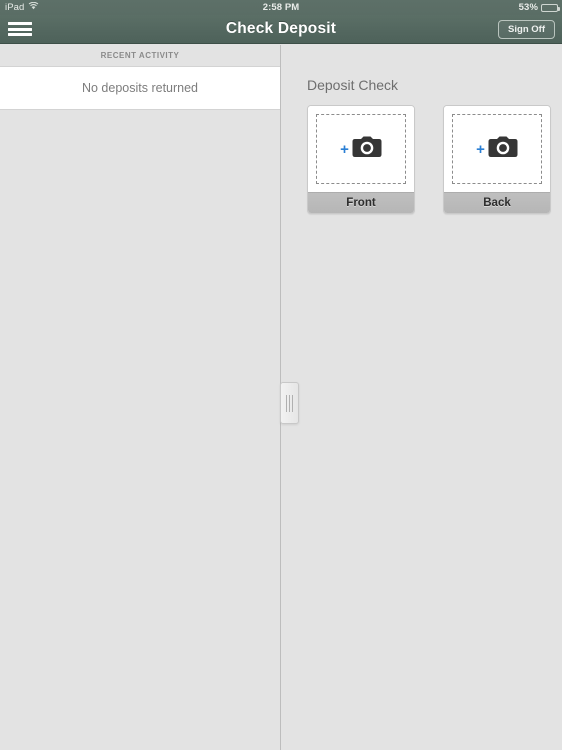  What do you see at coordinates (140, 55) in the screenshot?
I see `recent-activity-header: RECENT ACTIVITY` at bounding box center [140, 55].